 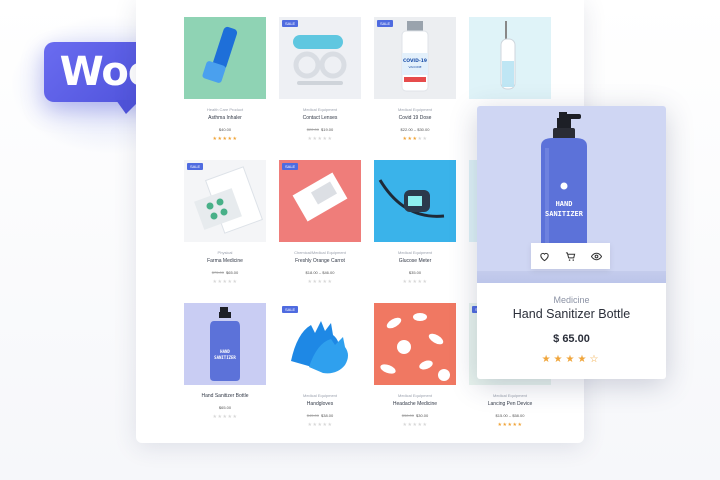 I want to click on quickview-image: HAND SANITIZER, so click(x=571, y=194).